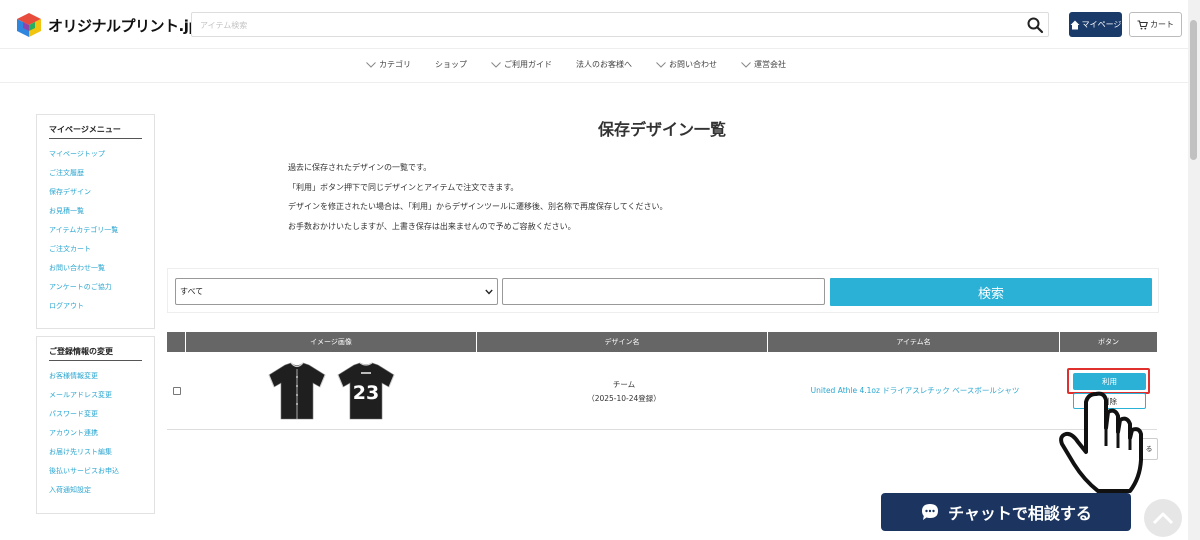 The width and height of the screenshot is (1200, 540). What do you see at coordinates (624, 392) in the screenshot?
I see `design-name-cell: チーム （2025-10-24登録）` at bounding box center [624, 392].